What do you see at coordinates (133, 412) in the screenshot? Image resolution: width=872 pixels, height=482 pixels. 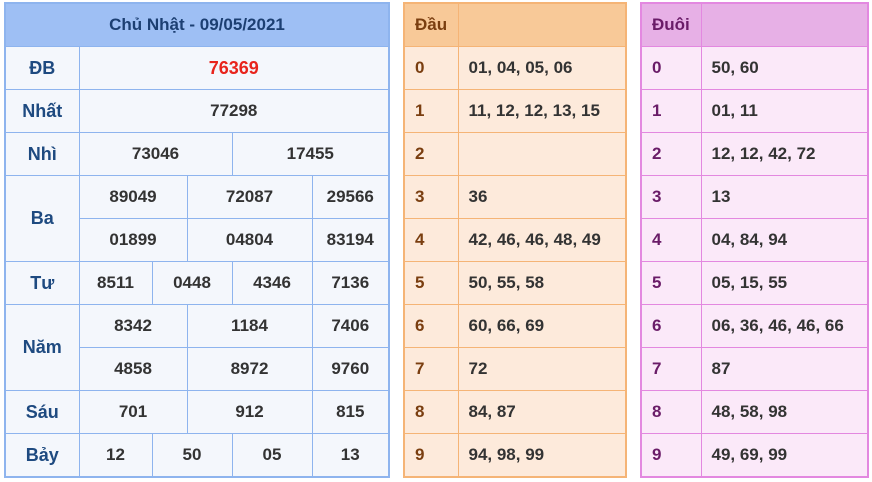 I see `prize-value-sau: 701` at bounding box center [133, 412].